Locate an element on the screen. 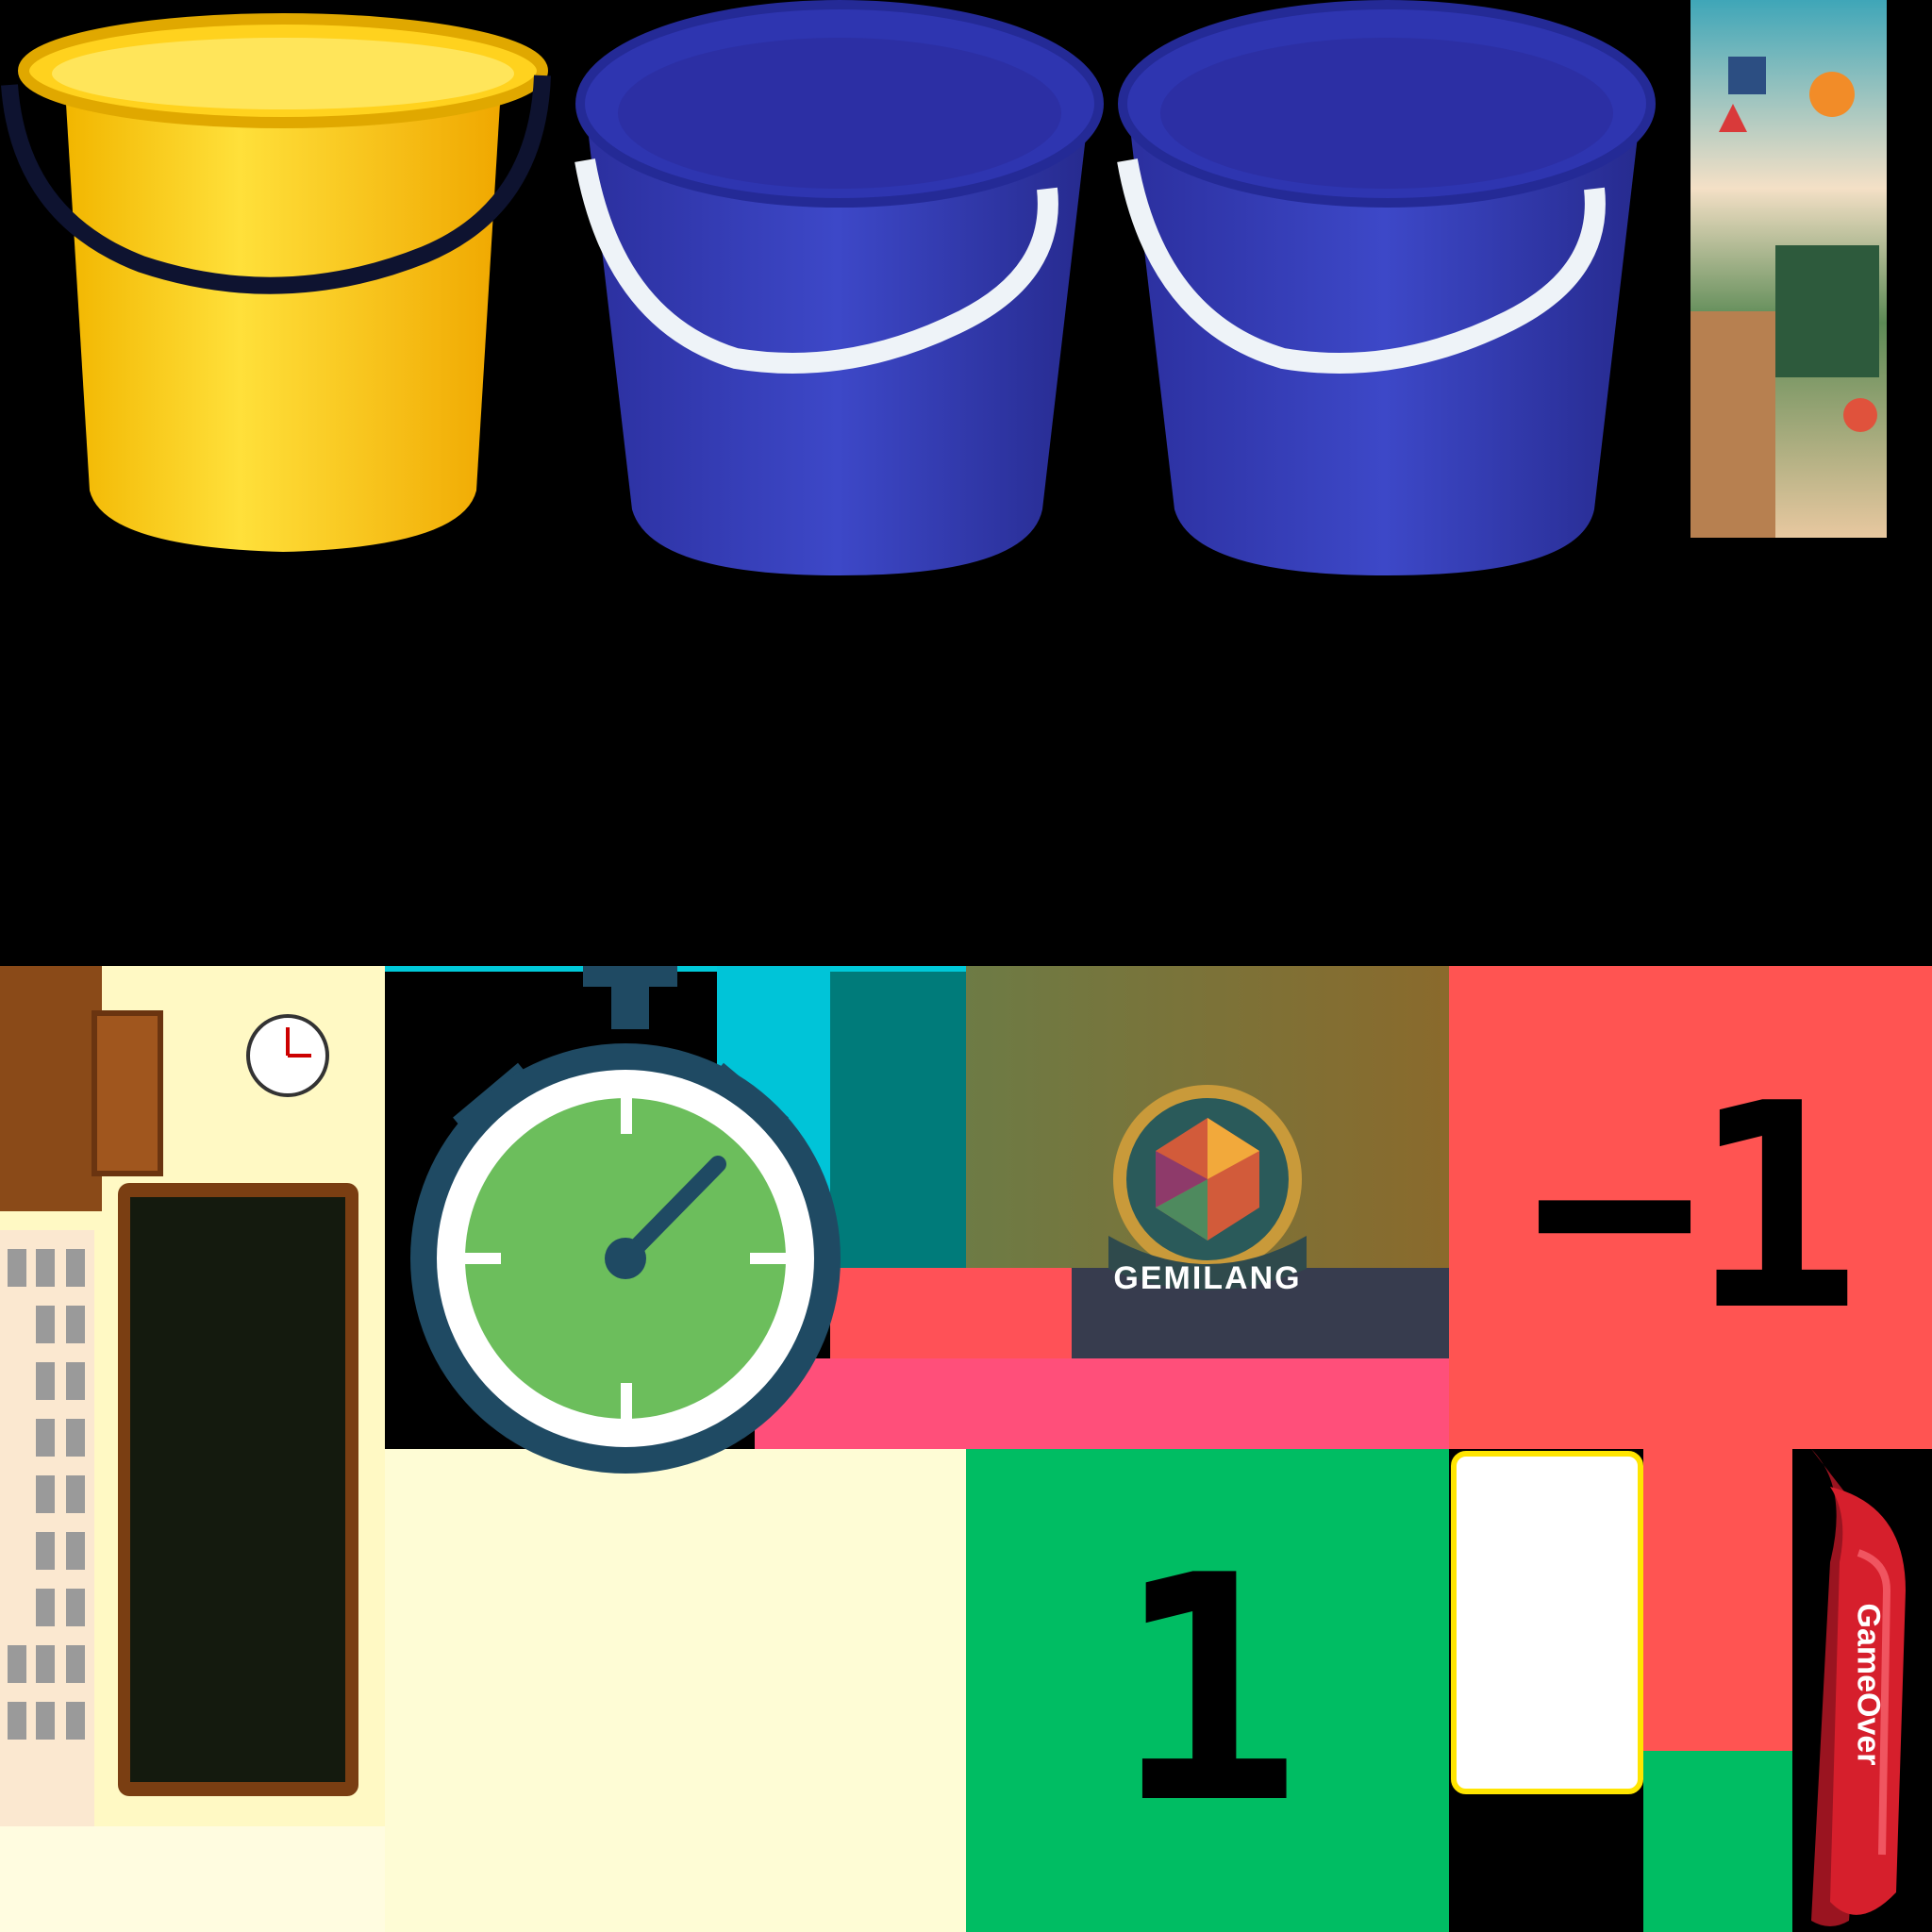  bg-block-green-right is located at coordinates (1718, 1841).